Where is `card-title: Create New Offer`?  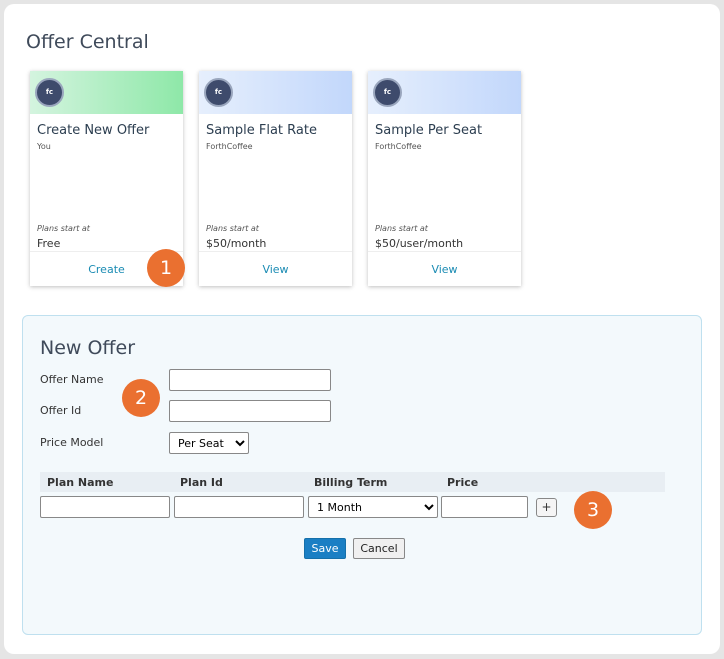 card-title: Create New Offer is located at coordinates (93, 130).